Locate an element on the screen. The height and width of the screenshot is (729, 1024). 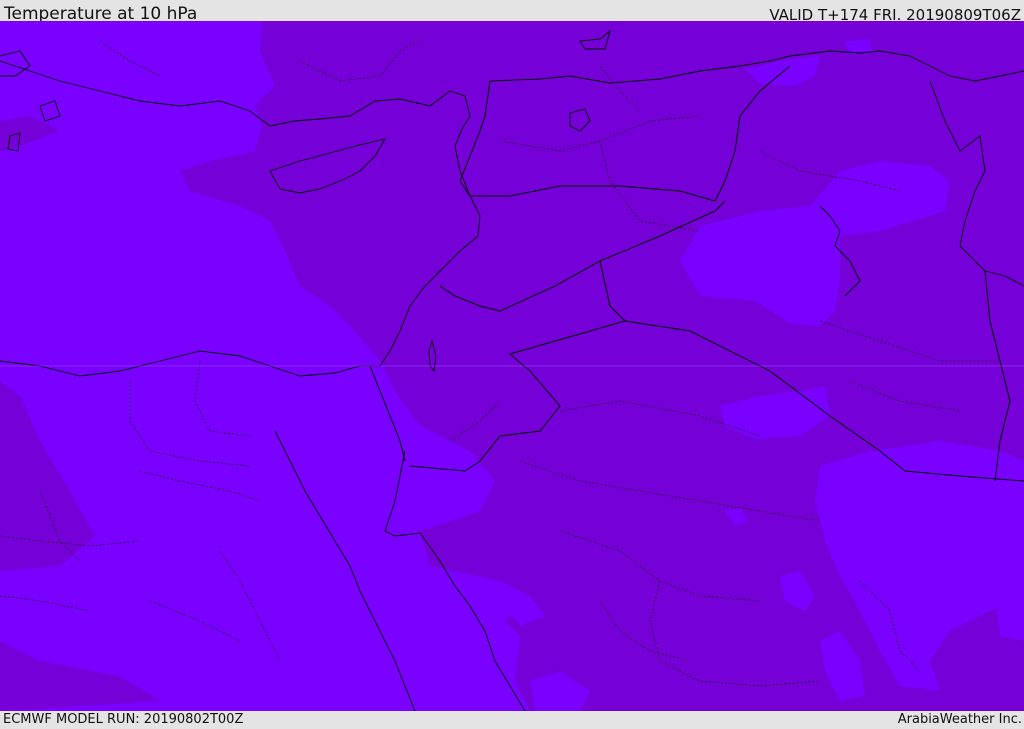
credit-label: ArabiaWeather Inc. is located at coordinates (959, 719).